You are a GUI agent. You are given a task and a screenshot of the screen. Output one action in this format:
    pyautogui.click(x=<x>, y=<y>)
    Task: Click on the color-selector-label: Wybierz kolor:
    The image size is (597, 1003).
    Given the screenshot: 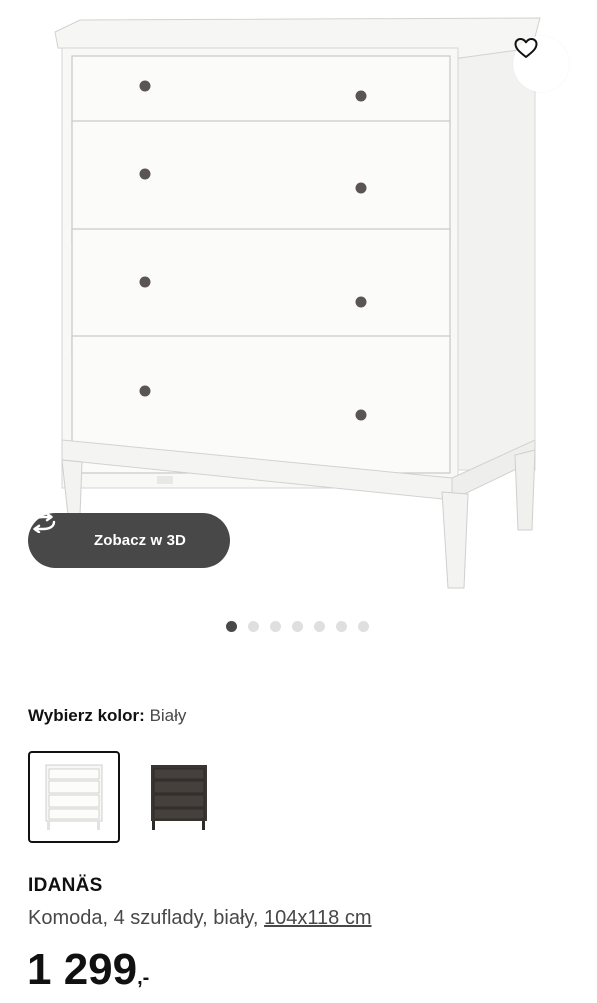 What is the action you would take?
    pyautogui.click(x=86, y=715)
    